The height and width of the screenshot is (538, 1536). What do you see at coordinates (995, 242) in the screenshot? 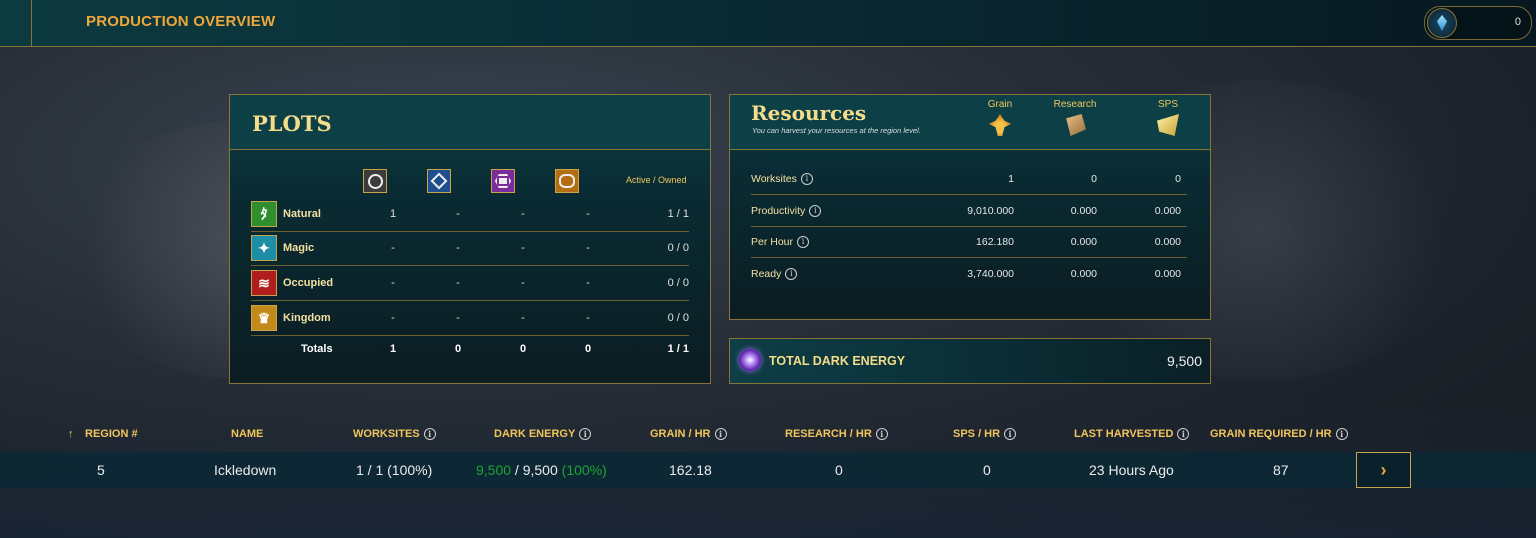
I see `resource-value: 162.180` at bounding box center [995, 242].